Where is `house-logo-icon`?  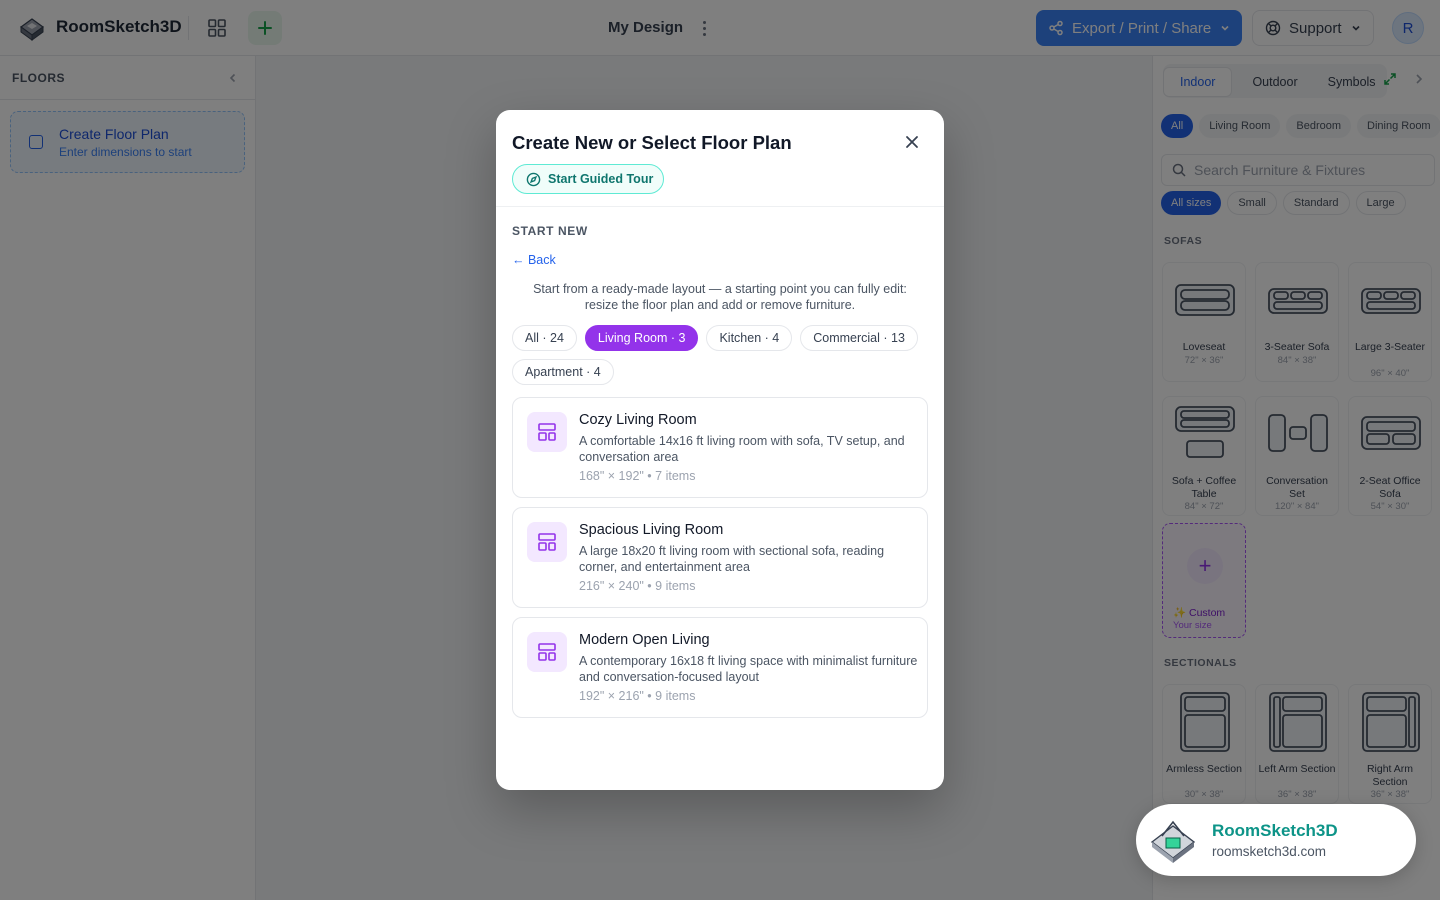 house-logo-icon is located at coordinates (1173, 841).